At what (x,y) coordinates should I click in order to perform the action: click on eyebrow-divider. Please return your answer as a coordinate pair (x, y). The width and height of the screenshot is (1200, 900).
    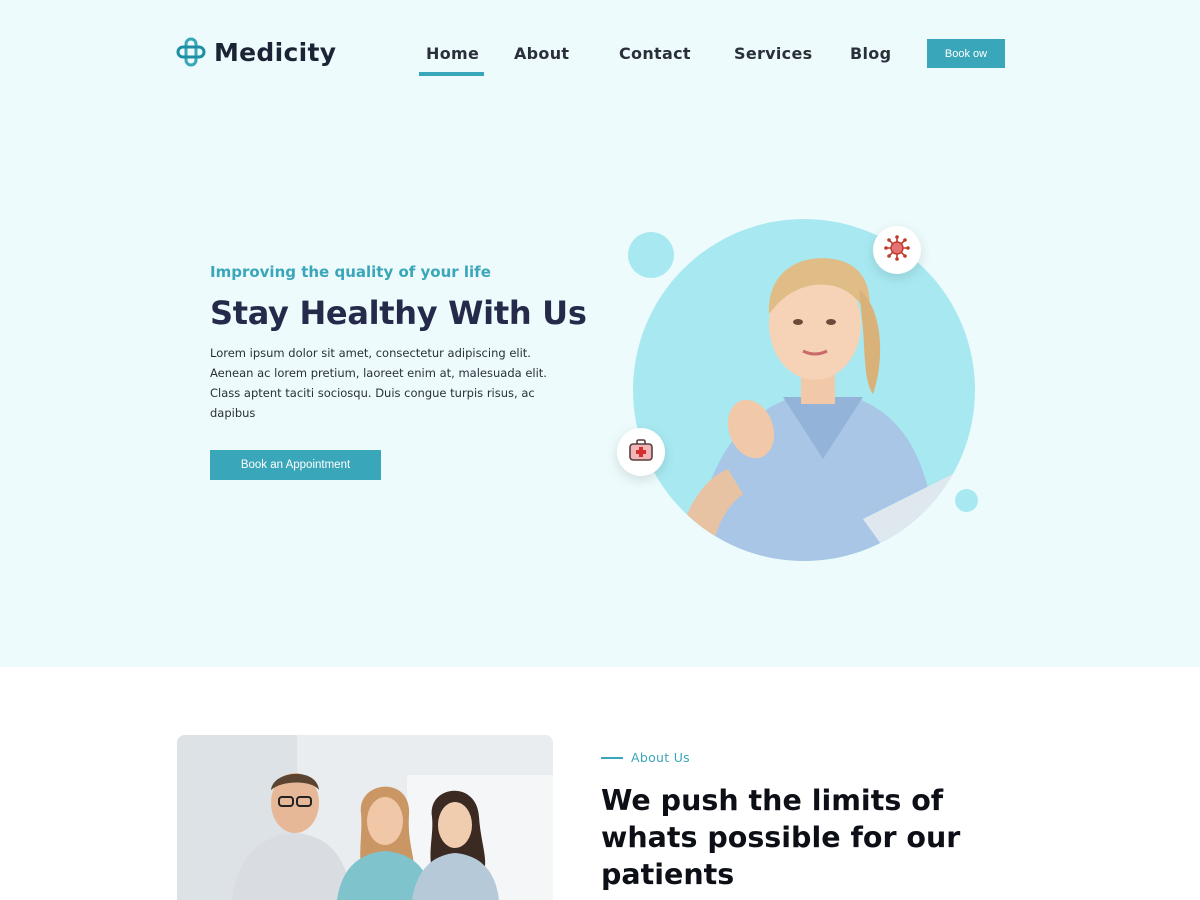
    Looking at the image, I should click on (612, 757).